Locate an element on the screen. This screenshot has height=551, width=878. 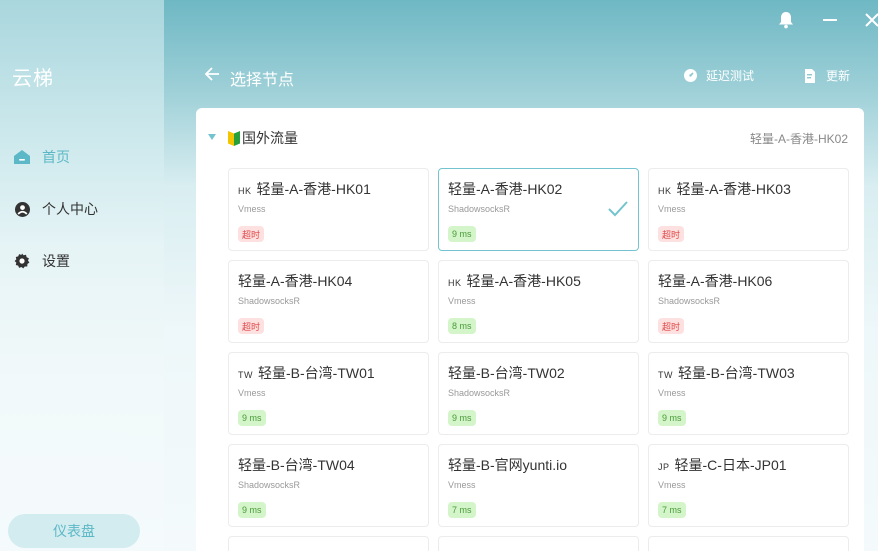
node-name-row: 轻量-A-香港-HK06 is located at coordinates (715, 281).